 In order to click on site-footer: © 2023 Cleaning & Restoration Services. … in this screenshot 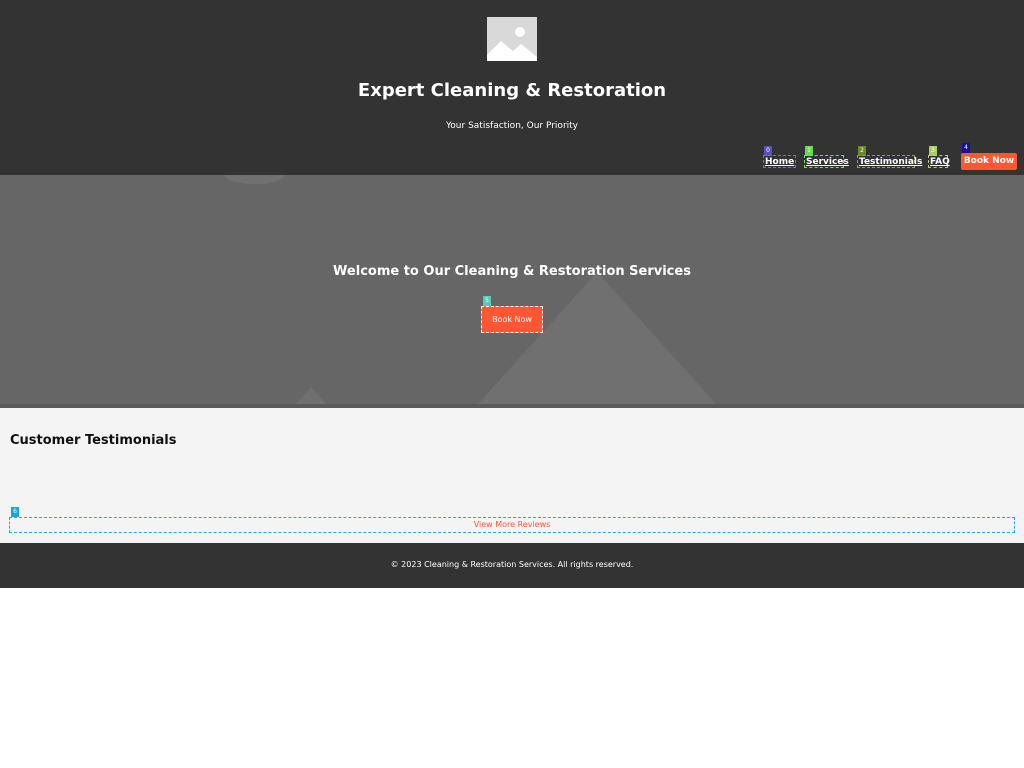, I will do `click(512, 565)`.